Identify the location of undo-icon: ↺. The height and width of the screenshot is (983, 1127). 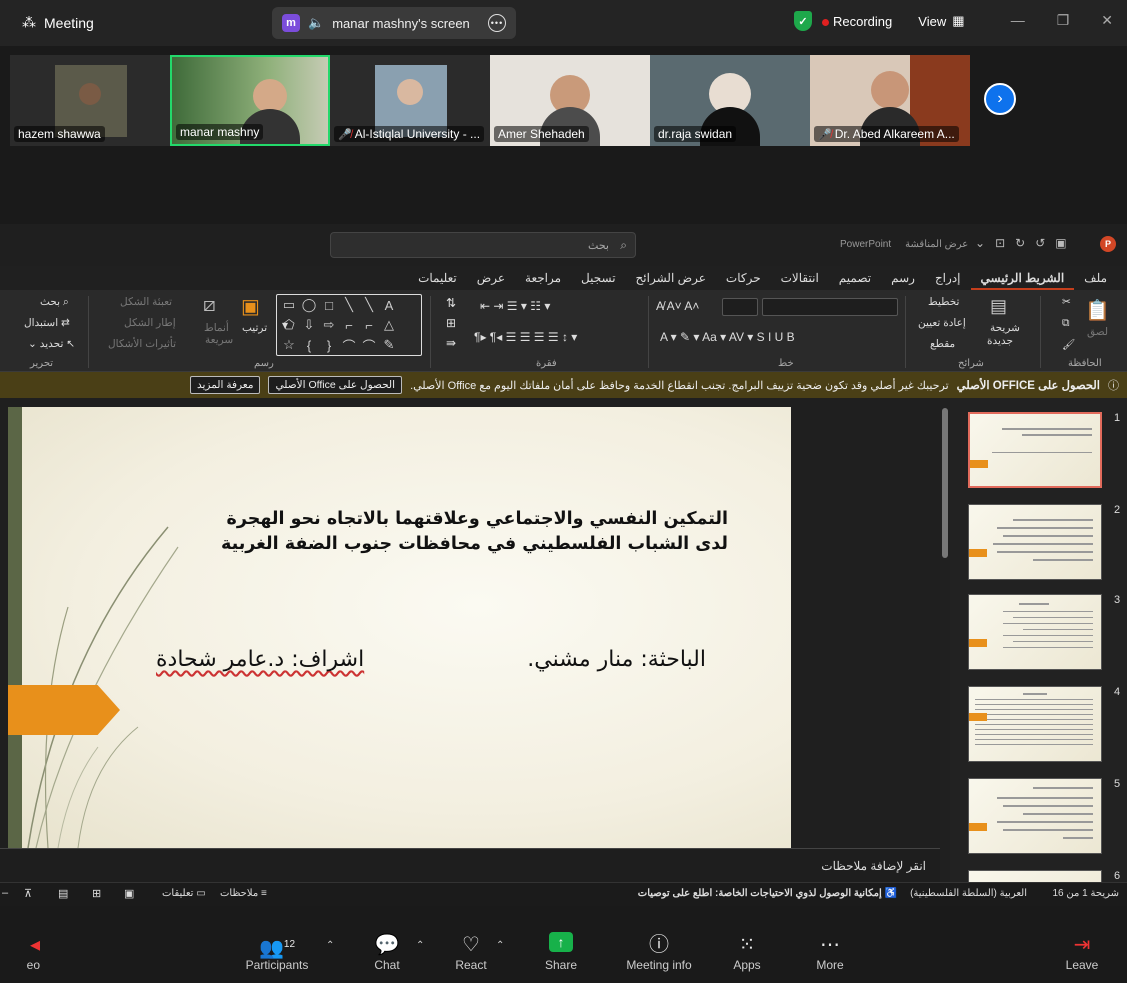
(1040, 243).